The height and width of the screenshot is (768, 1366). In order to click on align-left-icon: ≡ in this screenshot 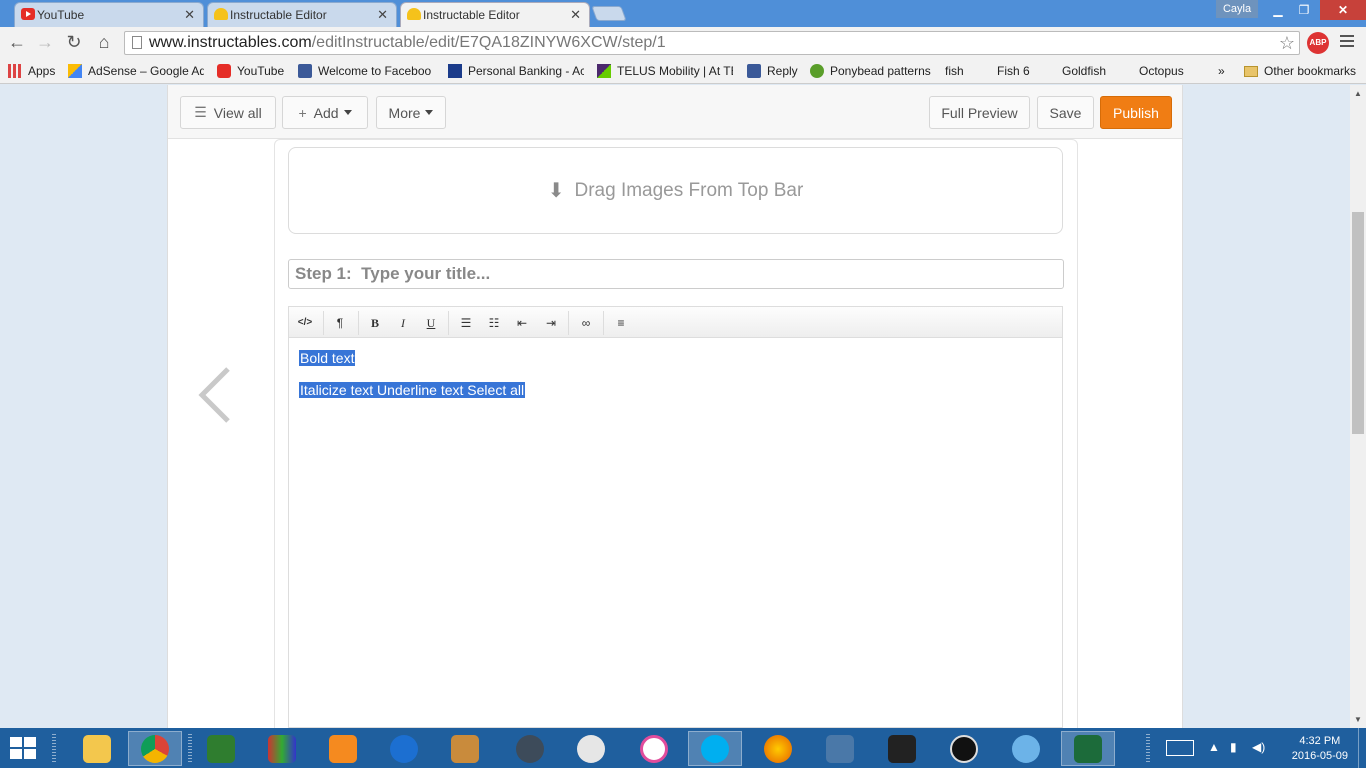, I will do `click(621, 323)`.